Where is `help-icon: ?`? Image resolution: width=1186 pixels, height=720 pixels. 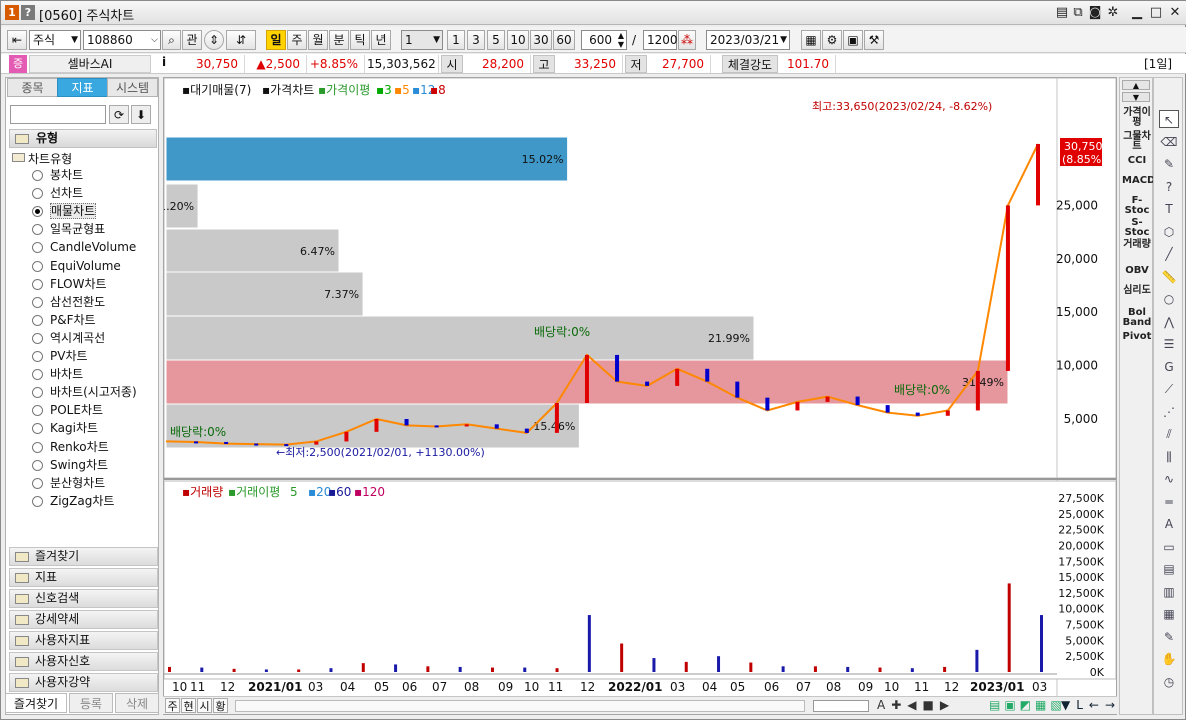 help-icon: ? is located at coordinates (1169, 187).